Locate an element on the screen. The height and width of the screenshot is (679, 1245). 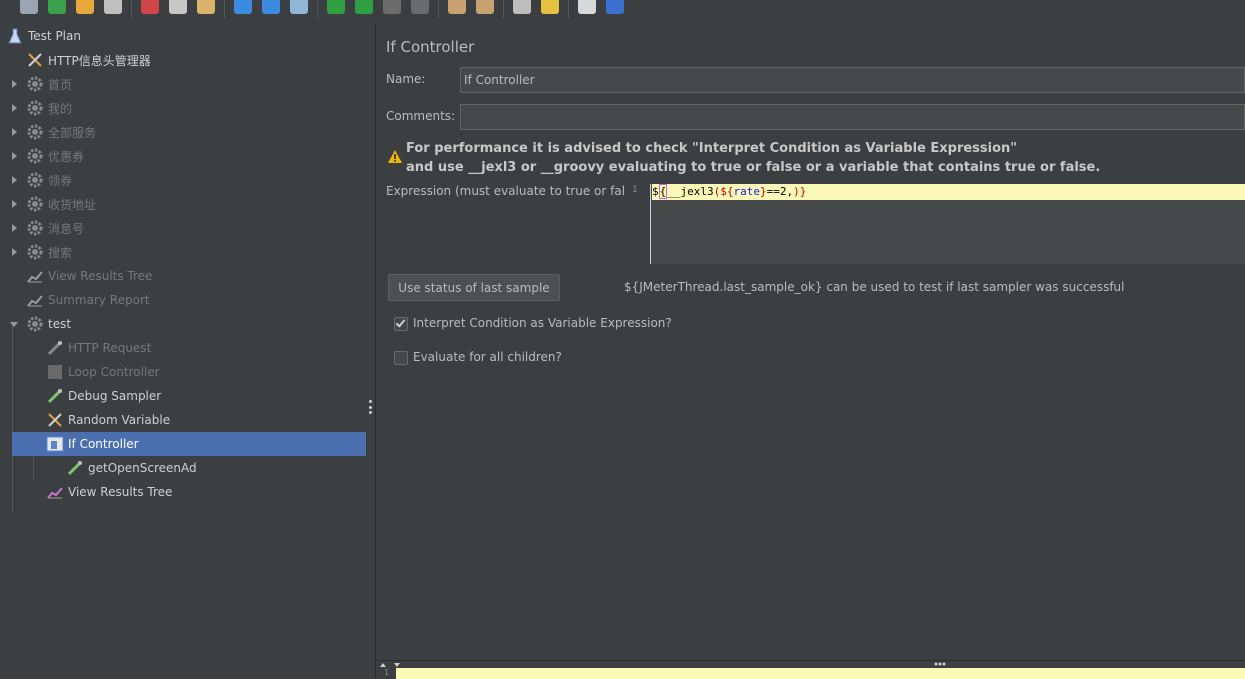
interpret-condition-checkbox is located at coordinates (401, 324).